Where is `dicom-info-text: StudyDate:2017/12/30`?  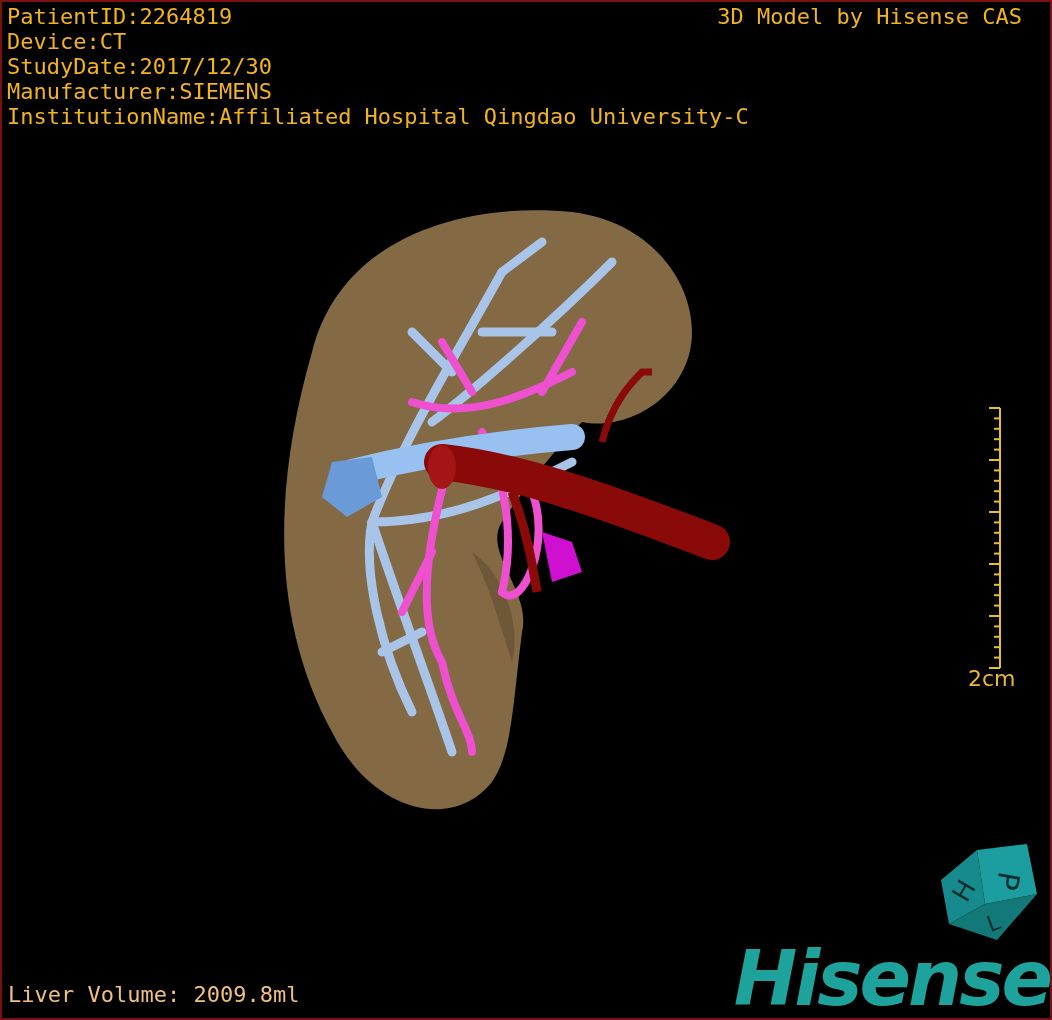 dicom-info-text: StudyDate:2017/12/30 is located at coordinates (139, 66).